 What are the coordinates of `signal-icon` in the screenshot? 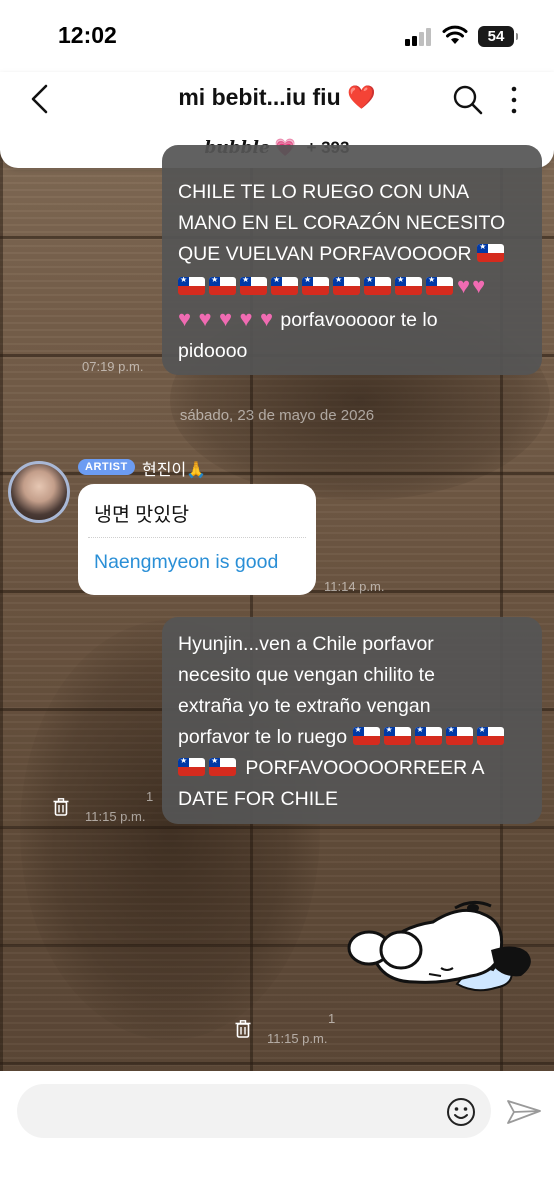 It's located at (418, 37).